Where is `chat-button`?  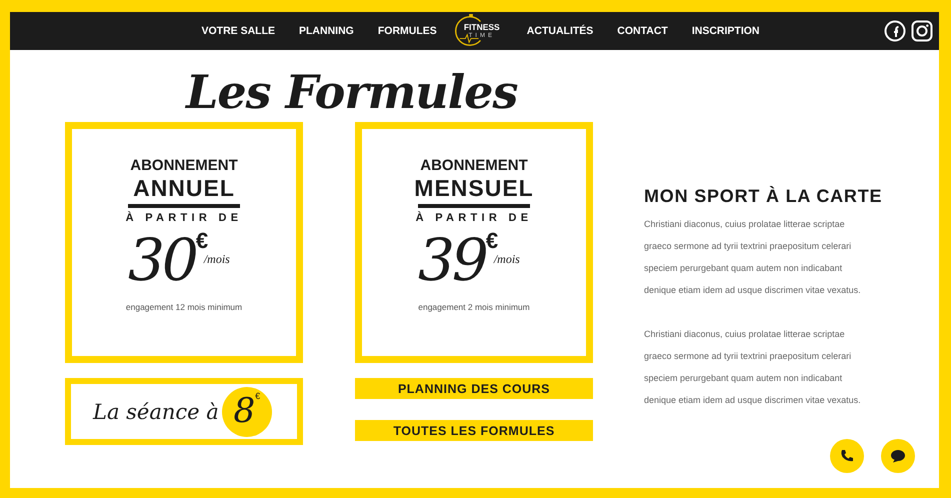 chat-button is located at coordinates (898, 456).